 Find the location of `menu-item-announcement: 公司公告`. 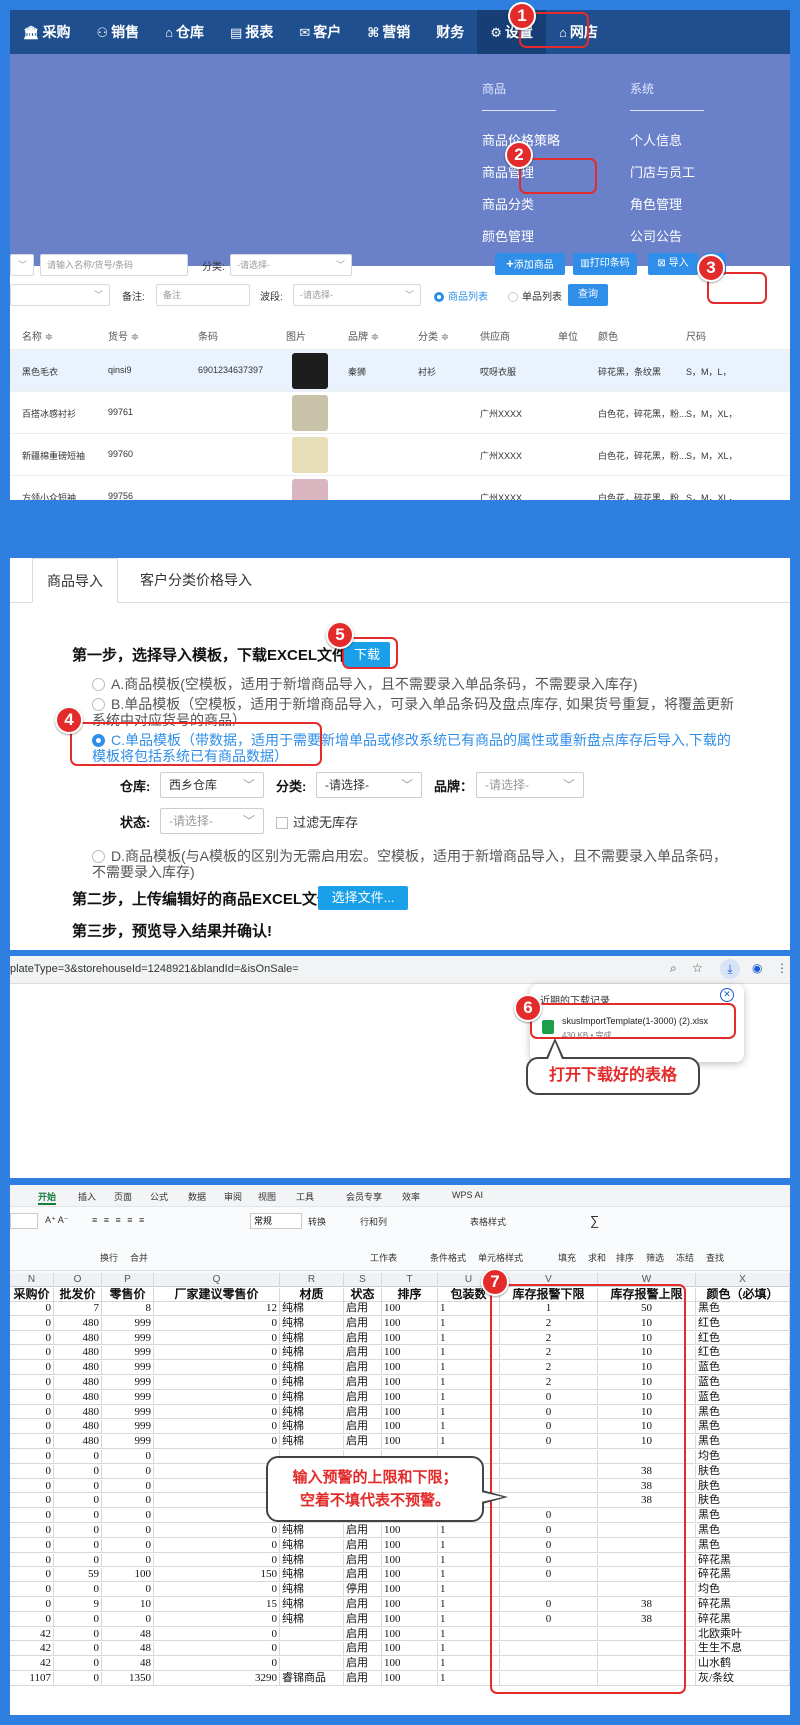

menu-item-announcement: 公司公告 is located at coordinates (656, 235).